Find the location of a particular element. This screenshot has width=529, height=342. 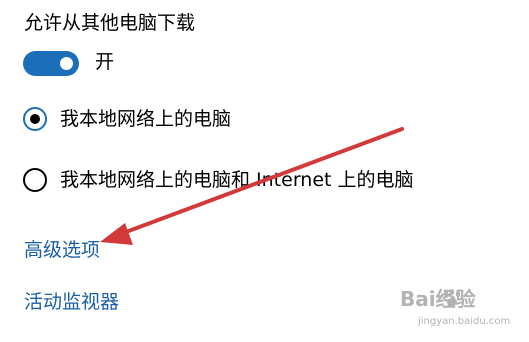

allow-downloads-toggle is located at coordinates (51, 63).